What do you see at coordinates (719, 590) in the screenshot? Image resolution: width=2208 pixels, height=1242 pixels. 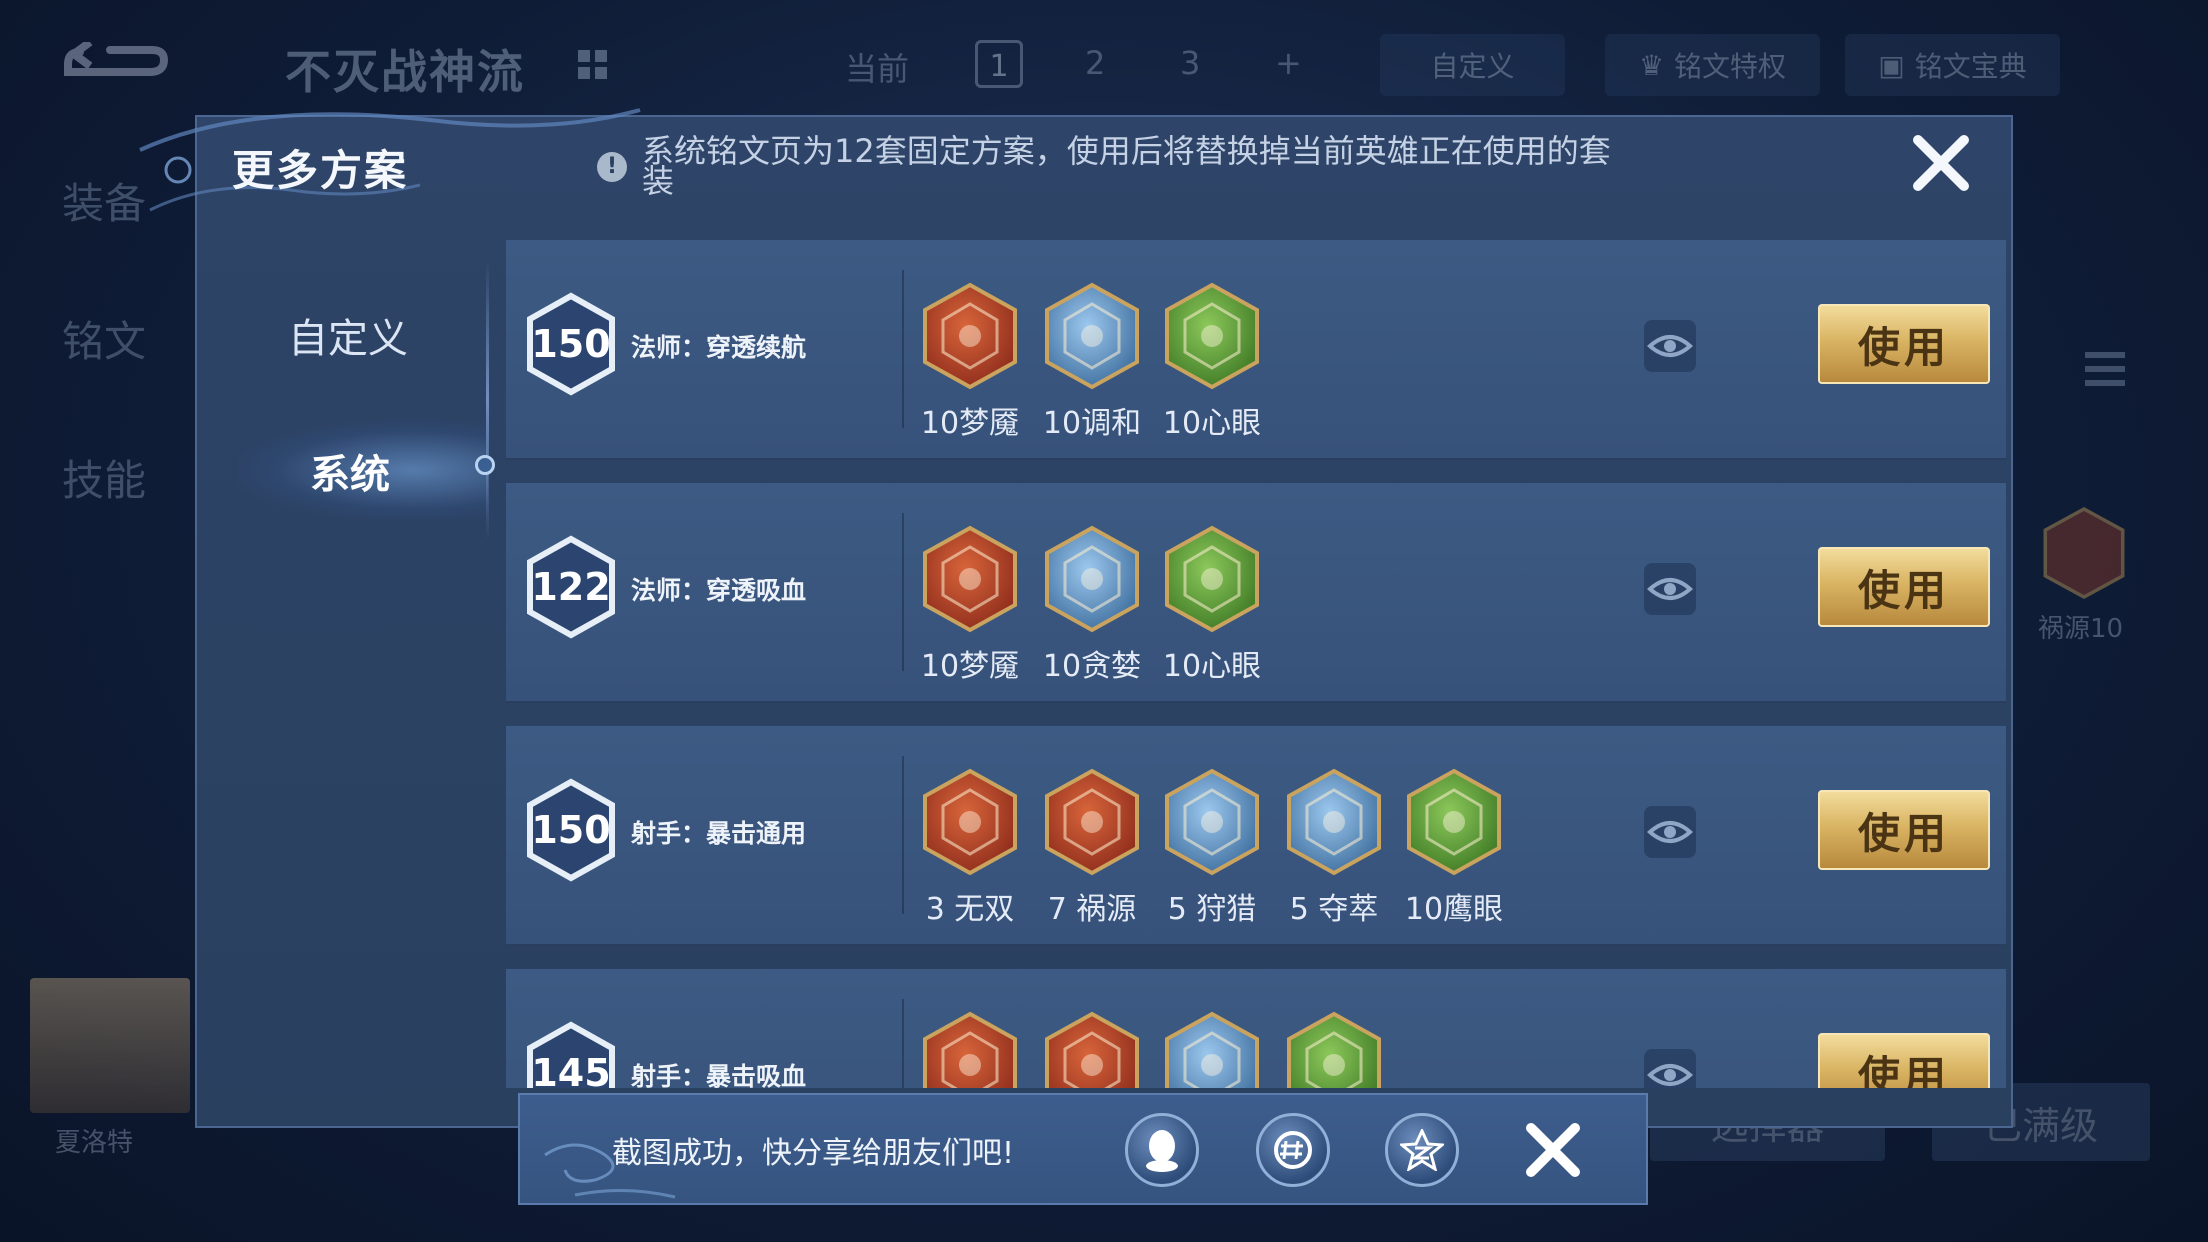 I see `plan-name: 法师：穿透吸血` at bounding box center [719, 590].